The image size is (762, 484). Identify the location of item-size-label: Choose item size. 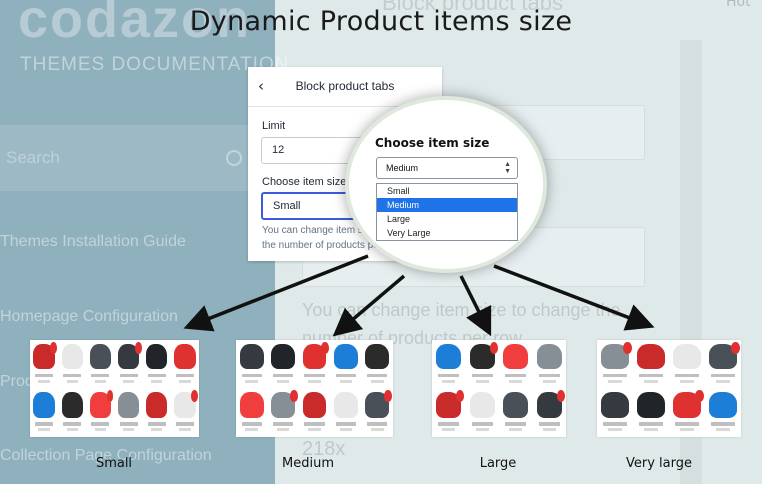
(304, 182).